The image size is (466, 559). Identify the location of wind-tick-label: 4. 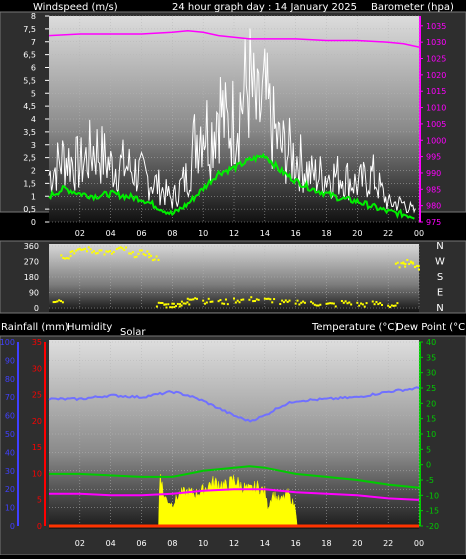
(33, 119).